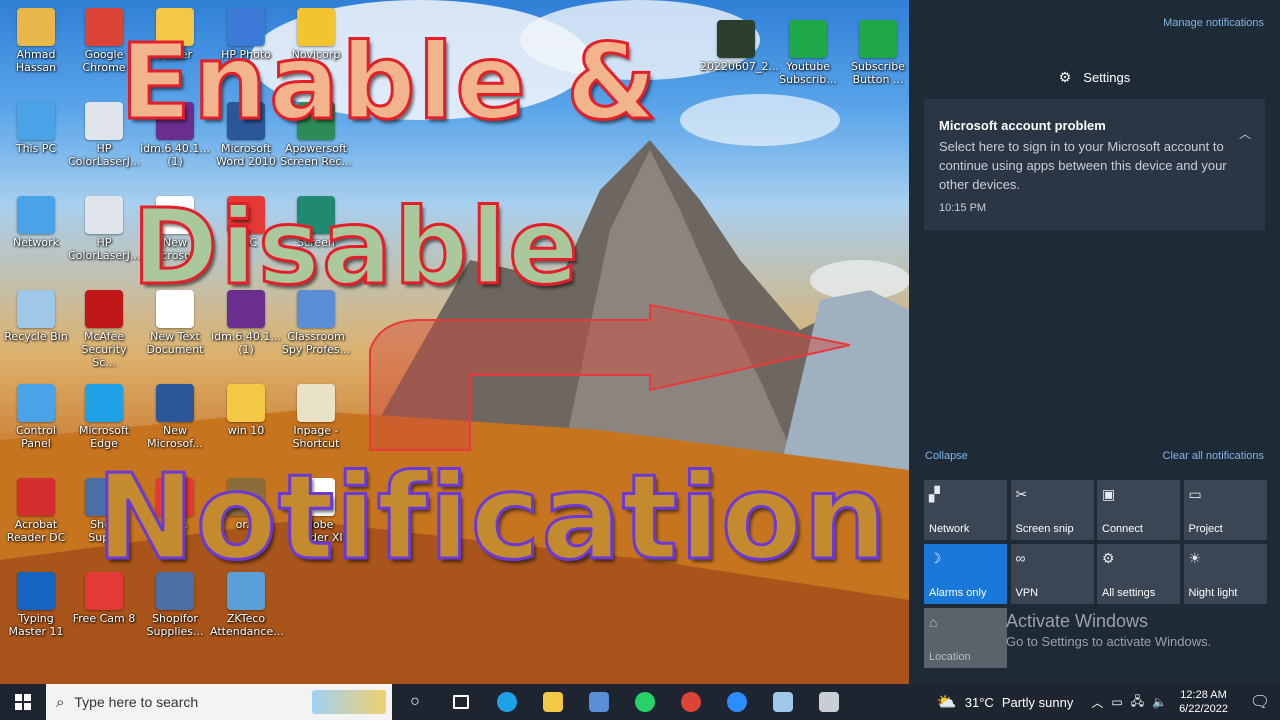 The width and height of the screenshot is (1280, 720). I want to click on video-file-icon, so click(736, 39).